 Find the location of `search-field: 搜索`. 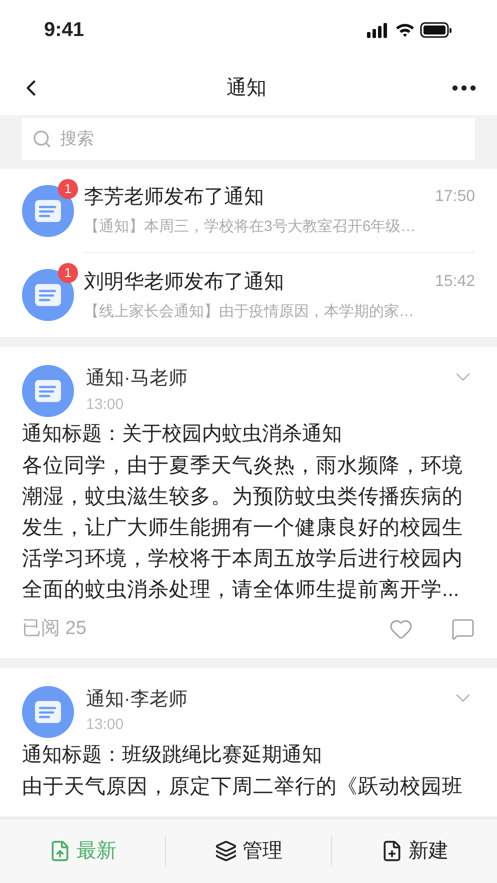

search-field: 搜索 is located at coordinates (248, 139).